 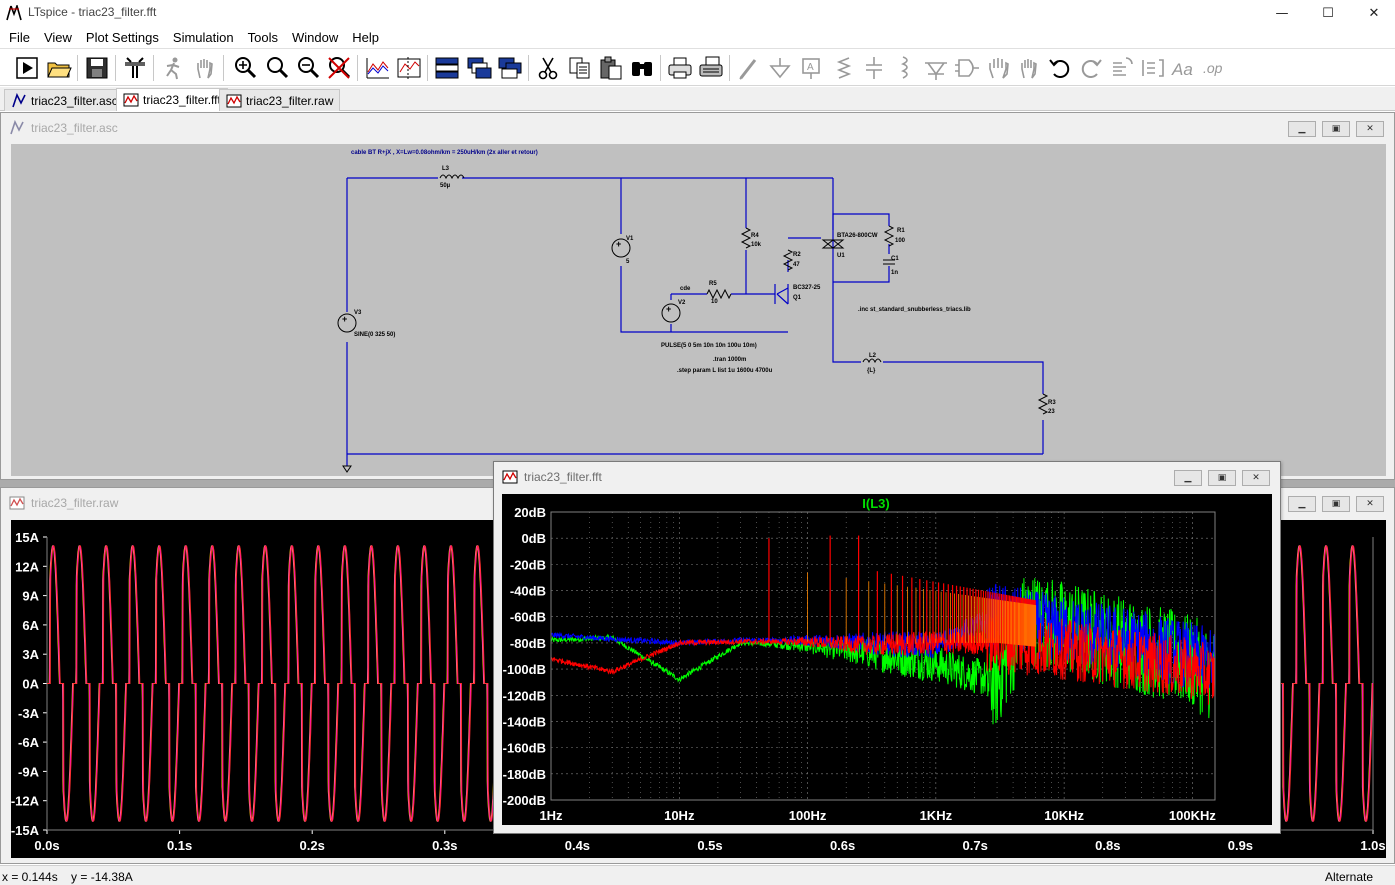 I want to click on u1-name: U1, so click(x=841, y=256).